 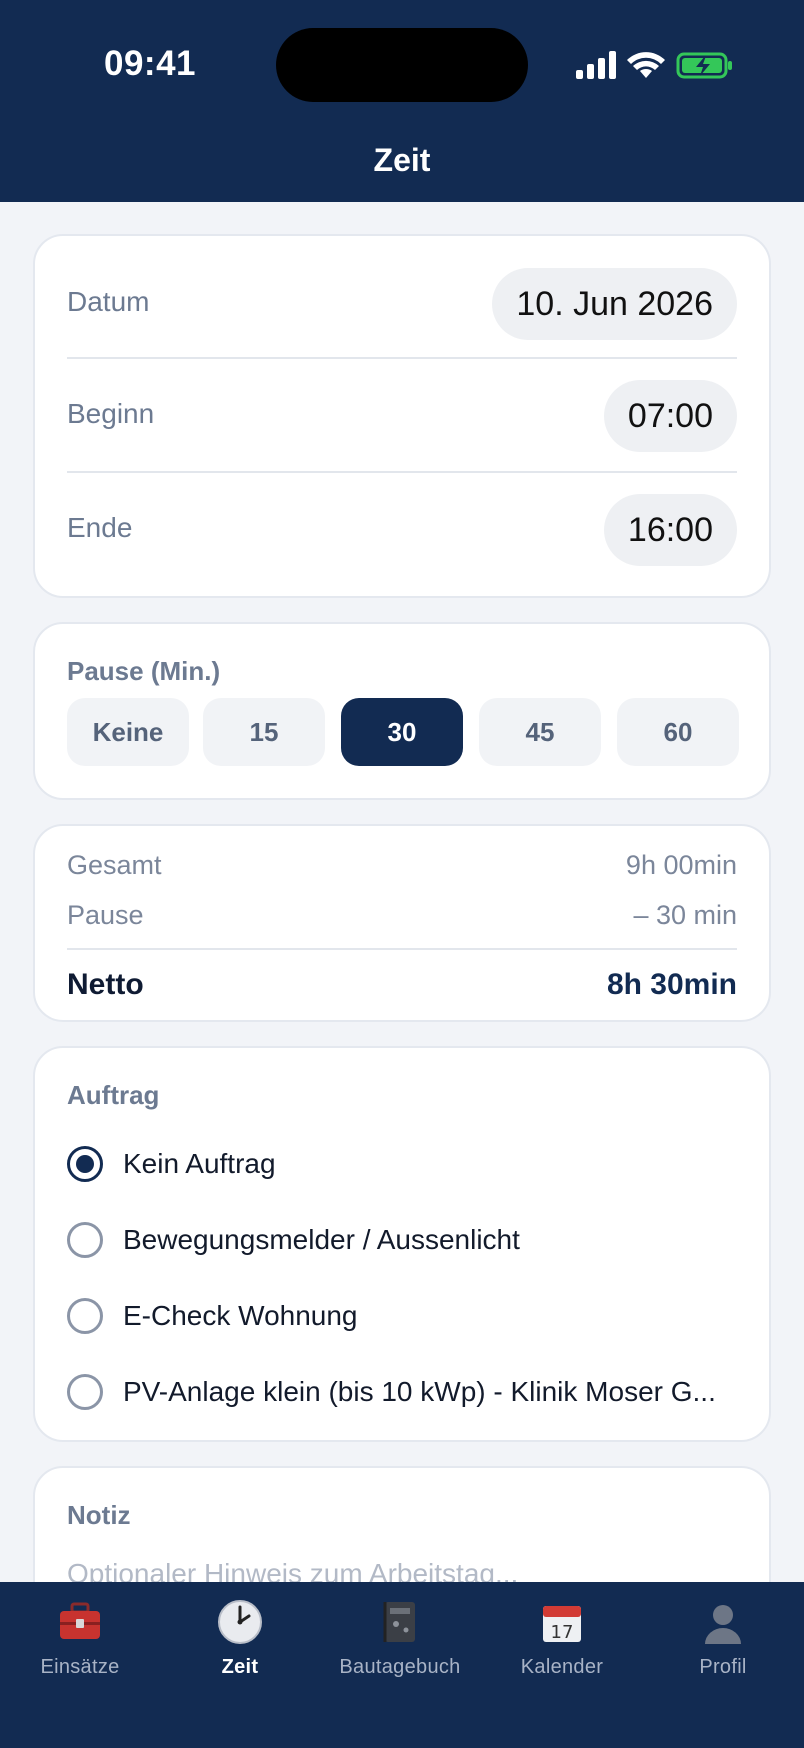 I want to click on app-header: 09:41 Zeit, so click(x=402, y=101).